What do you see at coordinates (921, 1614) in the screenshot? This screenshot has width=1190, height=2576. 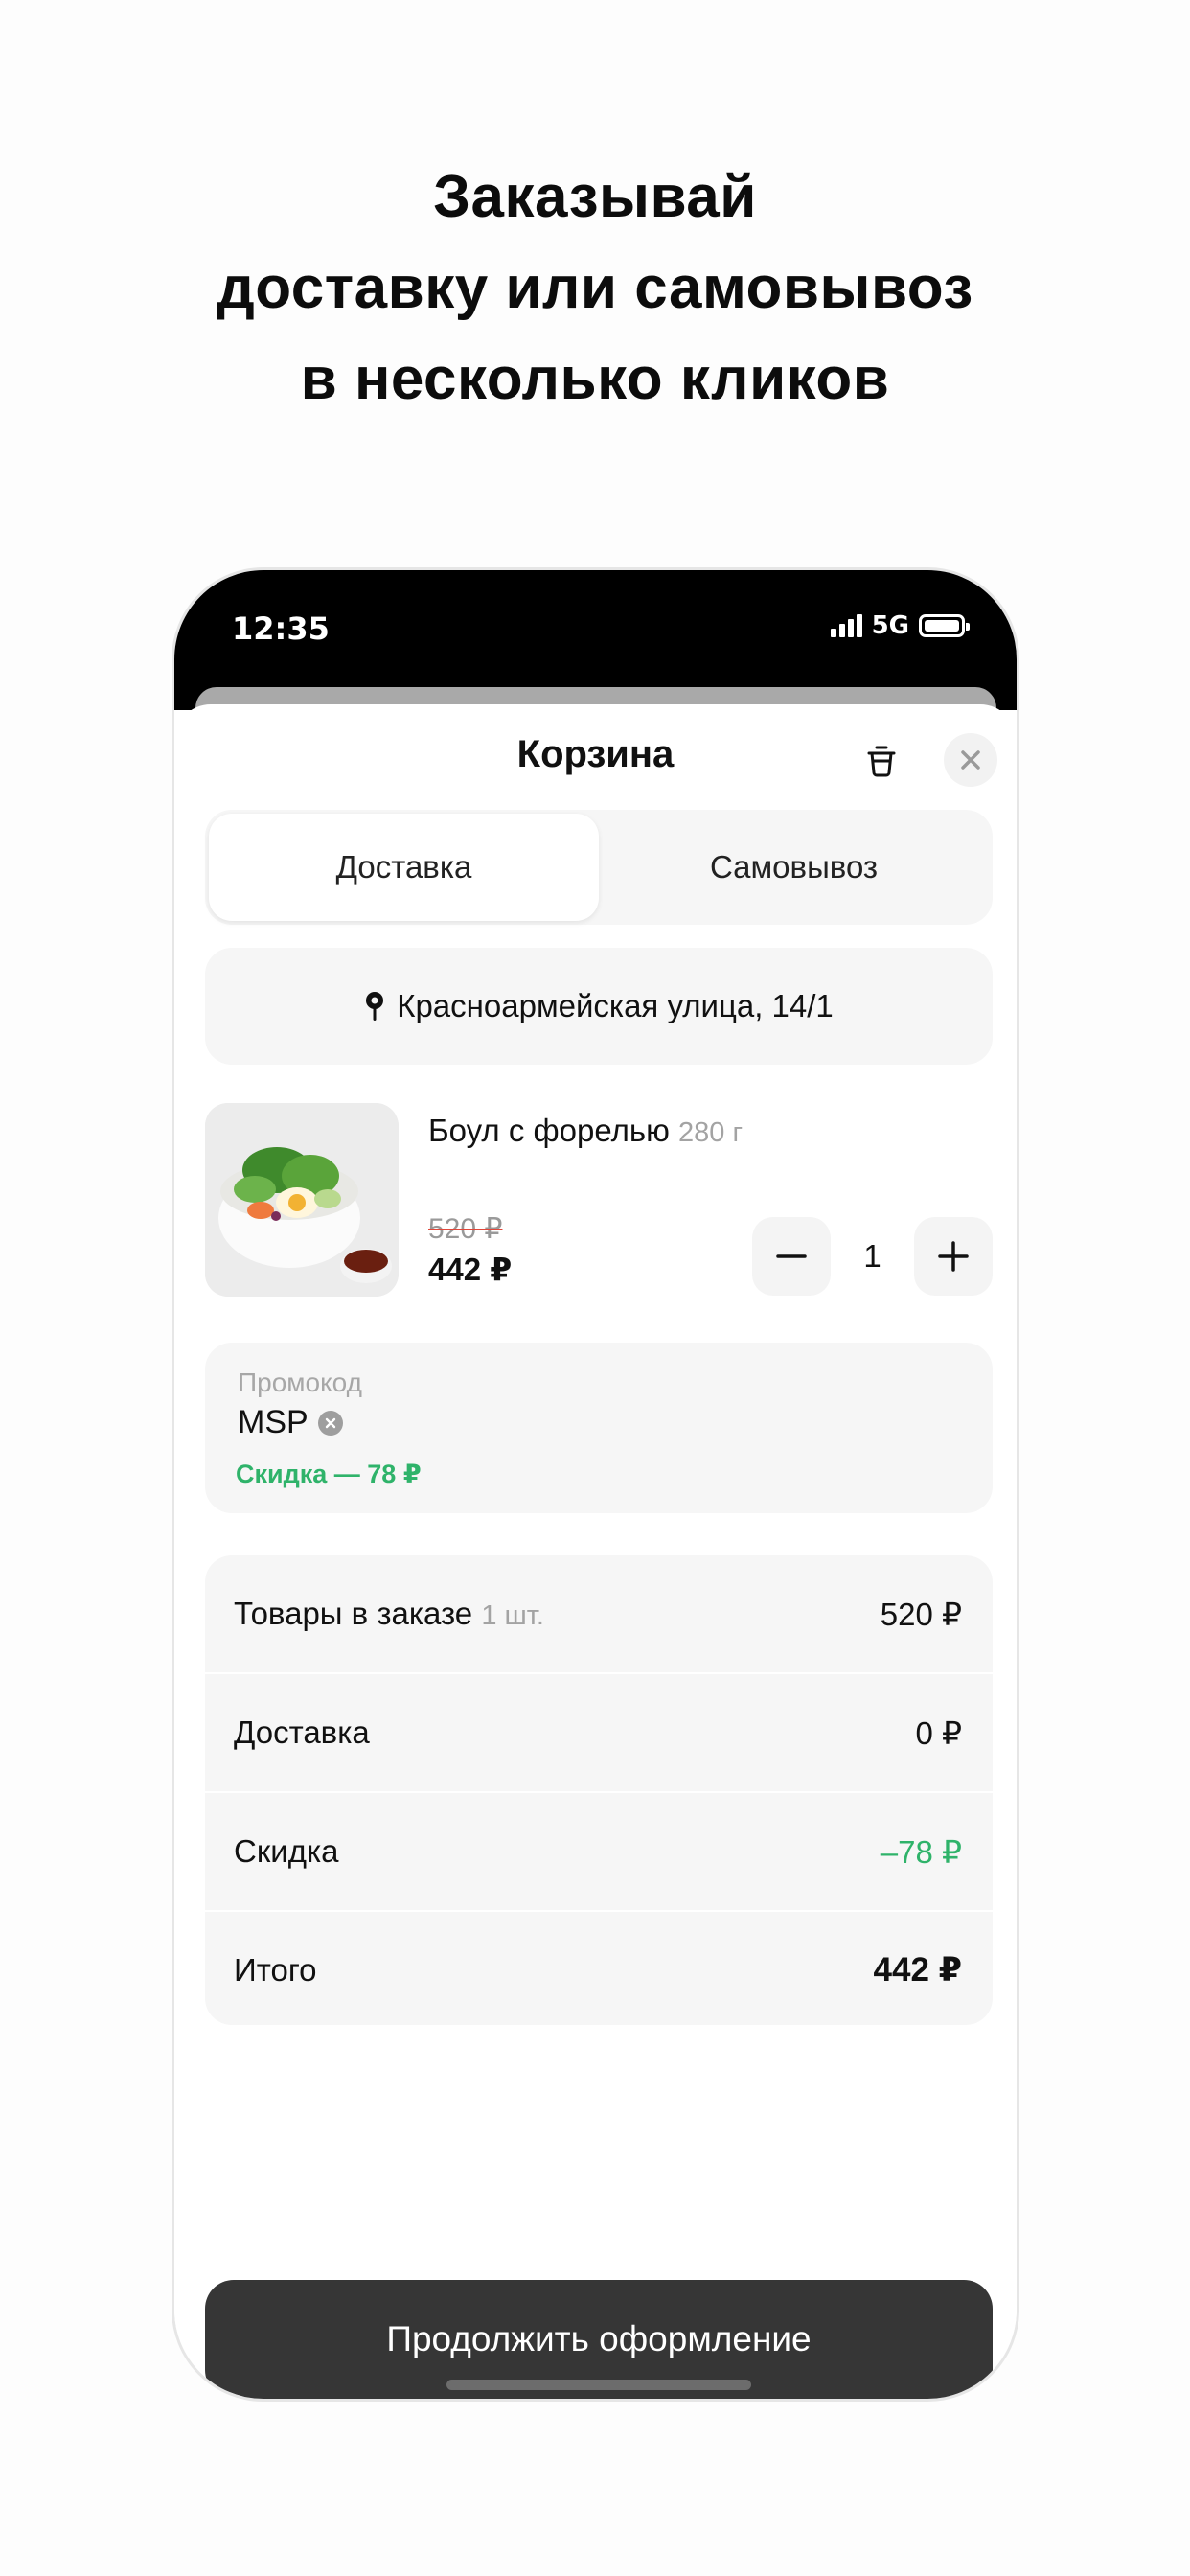 I see `summary-items-value: 520 ₽` at bounding box center [921, 1614].